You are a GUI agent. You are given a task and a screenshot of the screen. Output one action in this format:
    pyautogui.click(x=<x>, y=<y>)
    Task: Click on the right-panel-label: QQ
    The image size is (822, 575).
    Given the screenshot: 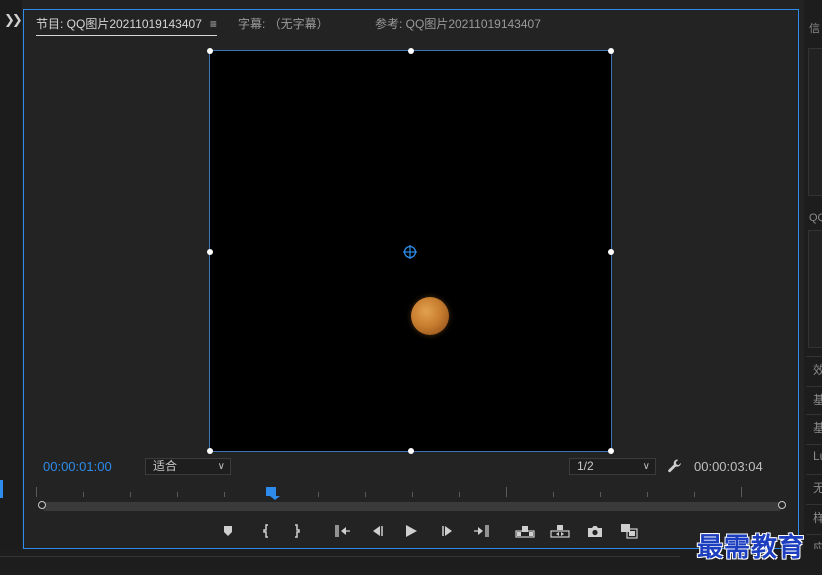 What is the action you would take?
    pyautogui.click(x=815, y=218)
    